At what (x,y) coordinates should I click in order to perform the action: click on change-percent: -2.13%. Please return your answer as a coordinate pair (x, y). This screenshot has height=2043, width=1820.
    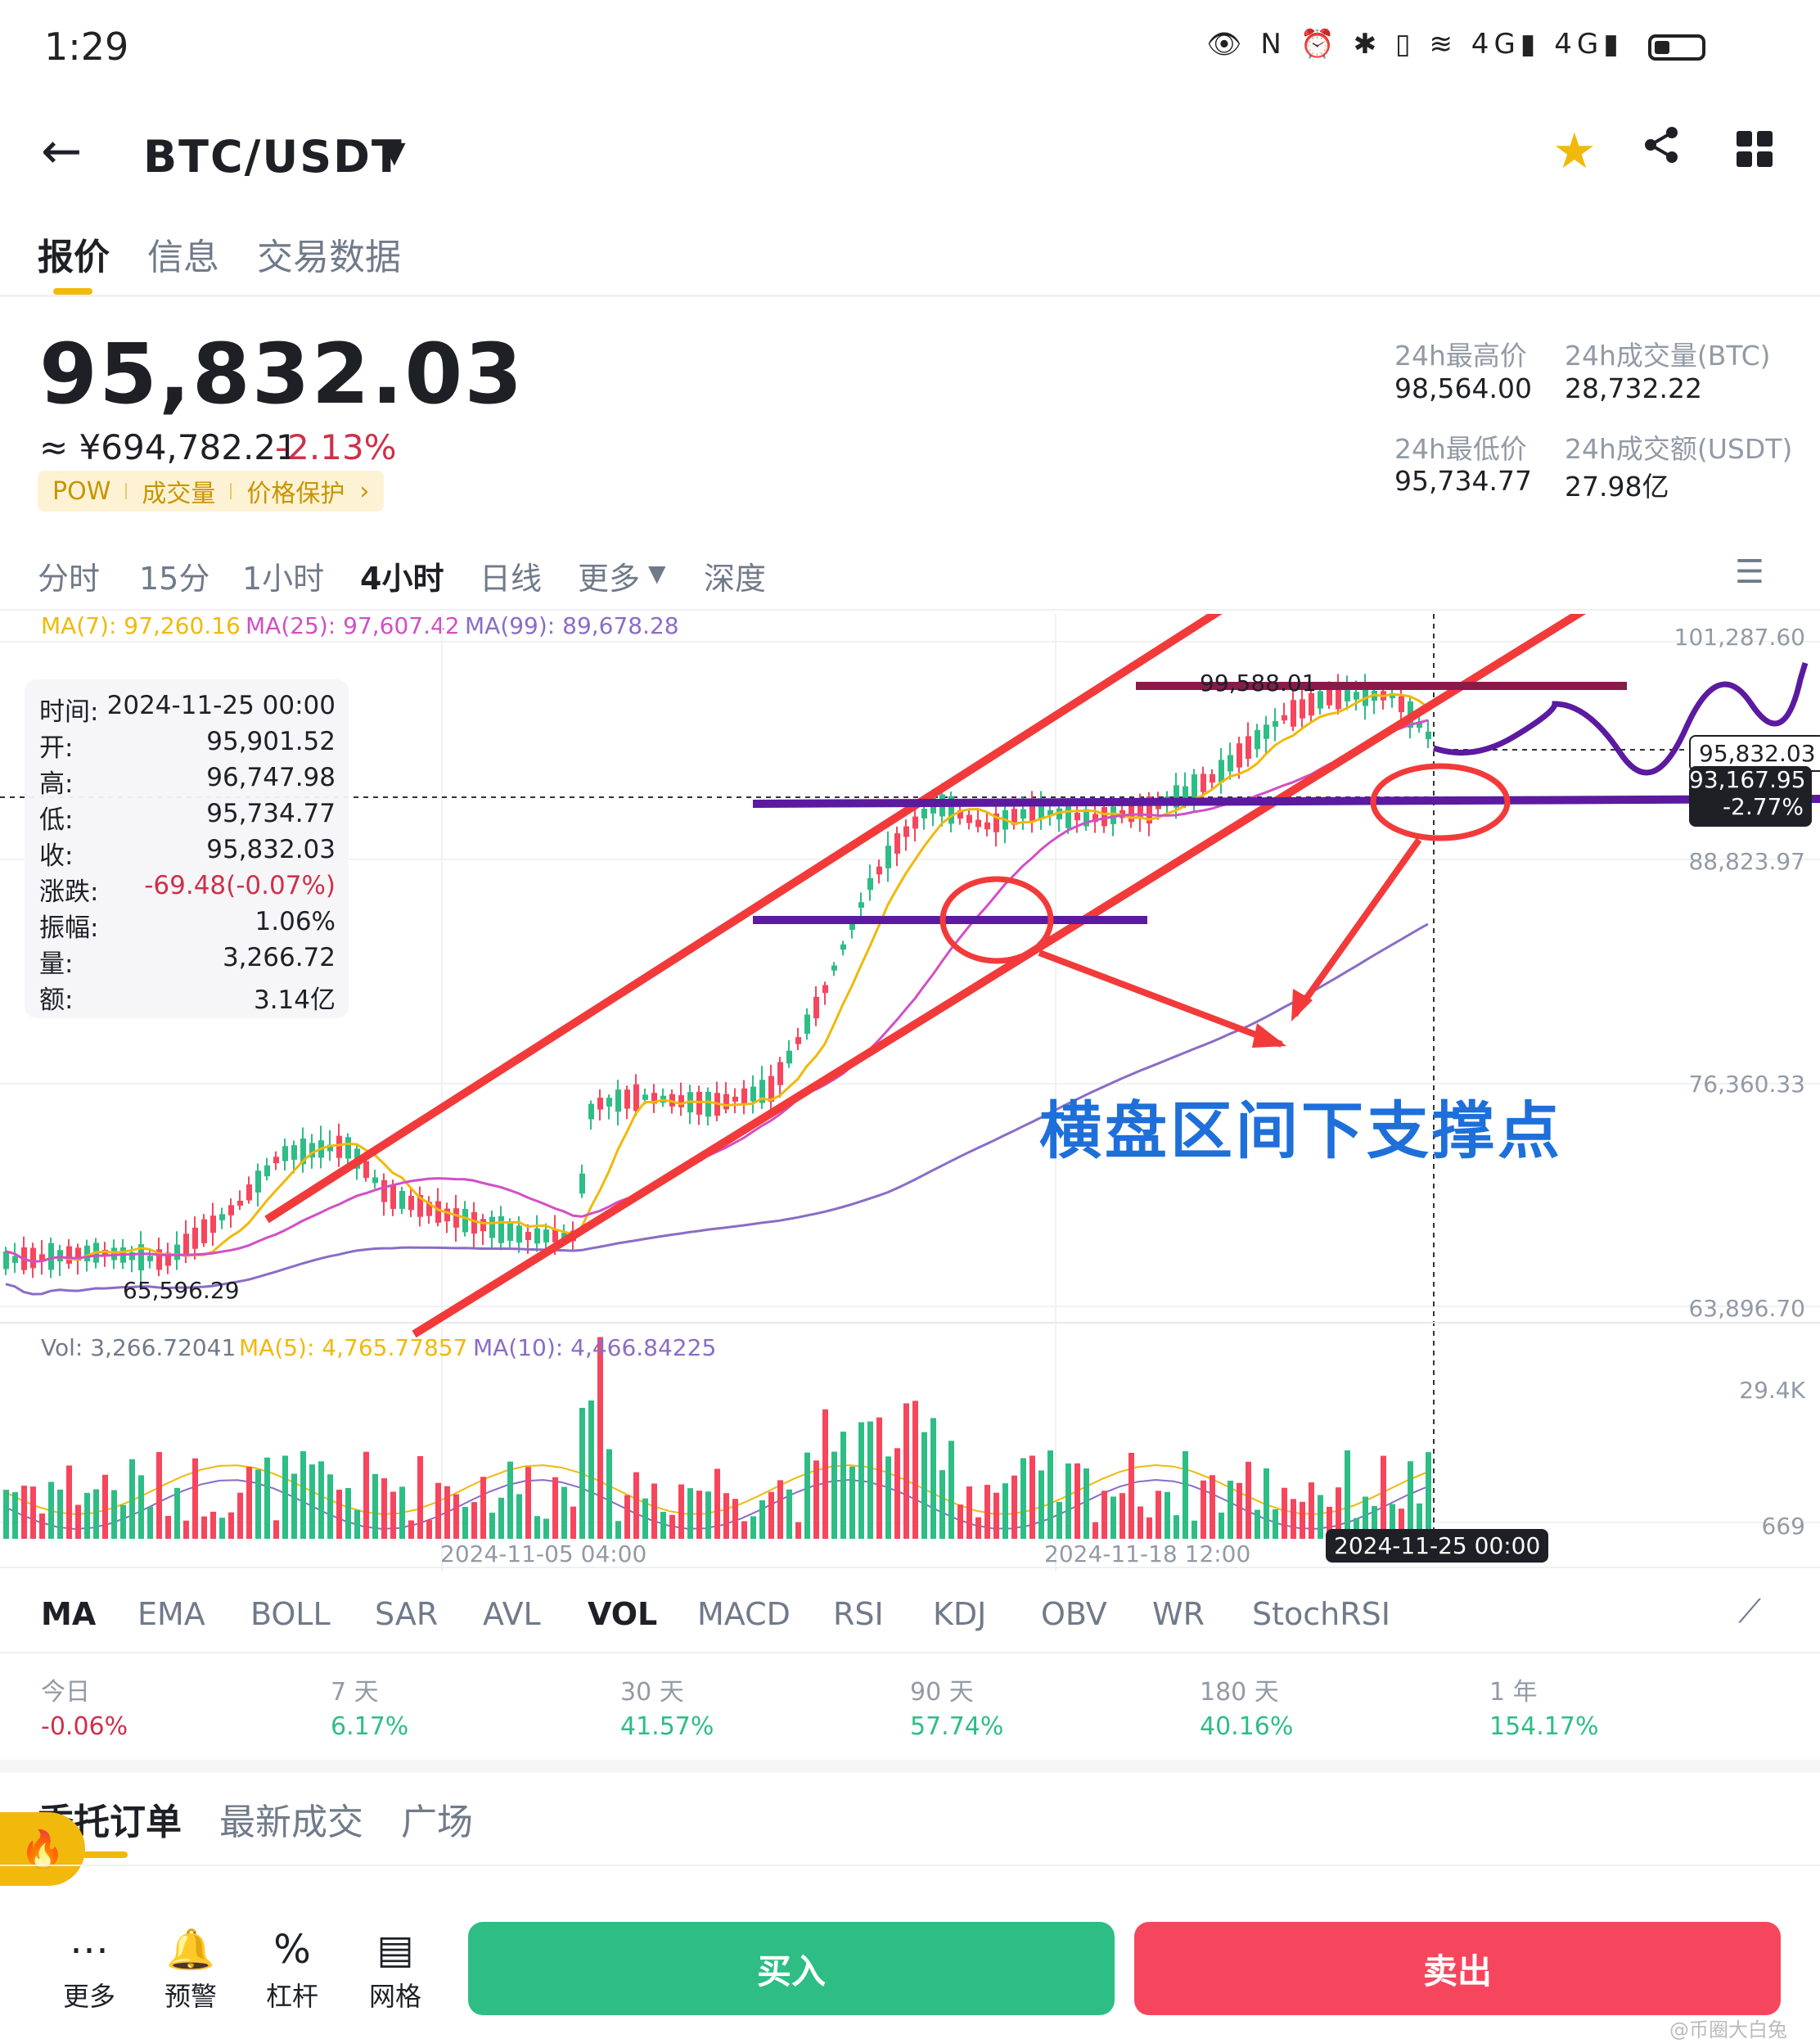
    Looking at the image, I should click on (336, 447).